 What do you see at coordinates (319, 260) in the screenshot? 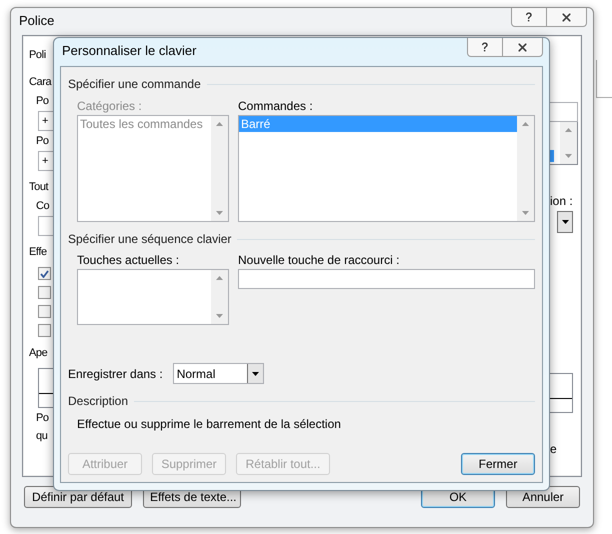
I see `field-label: Nouvelle touche de raccourci :` at bounding box center [319, 260].